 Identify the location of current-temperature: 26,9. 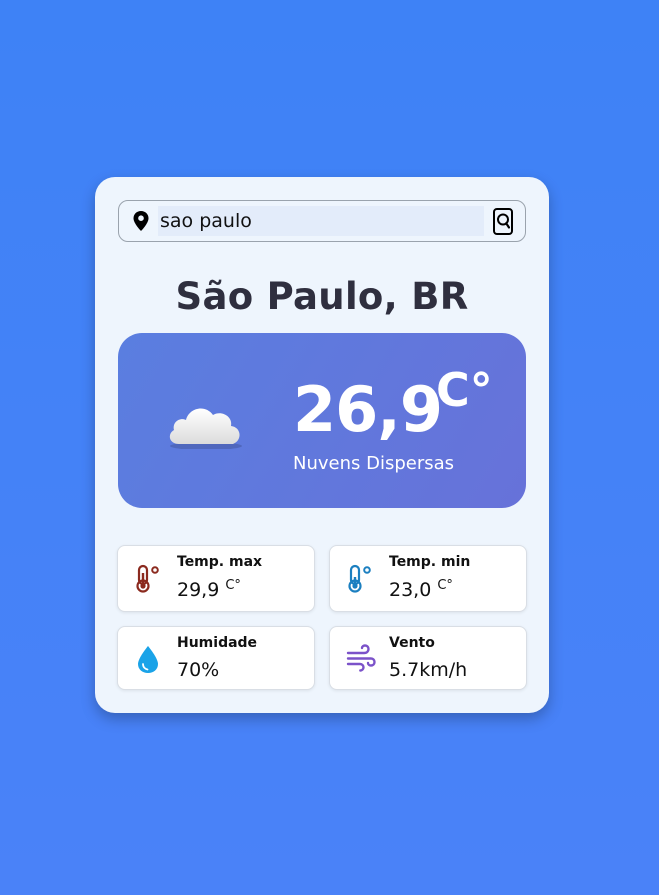
(368, 409).